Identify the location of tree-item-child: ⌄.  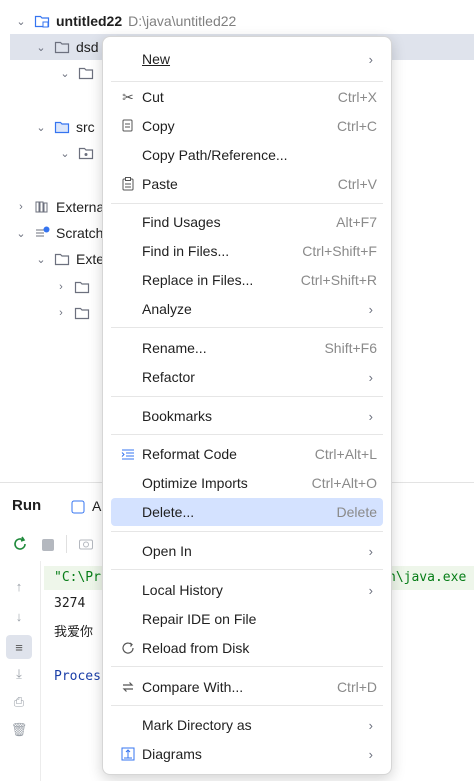
(79, 73).